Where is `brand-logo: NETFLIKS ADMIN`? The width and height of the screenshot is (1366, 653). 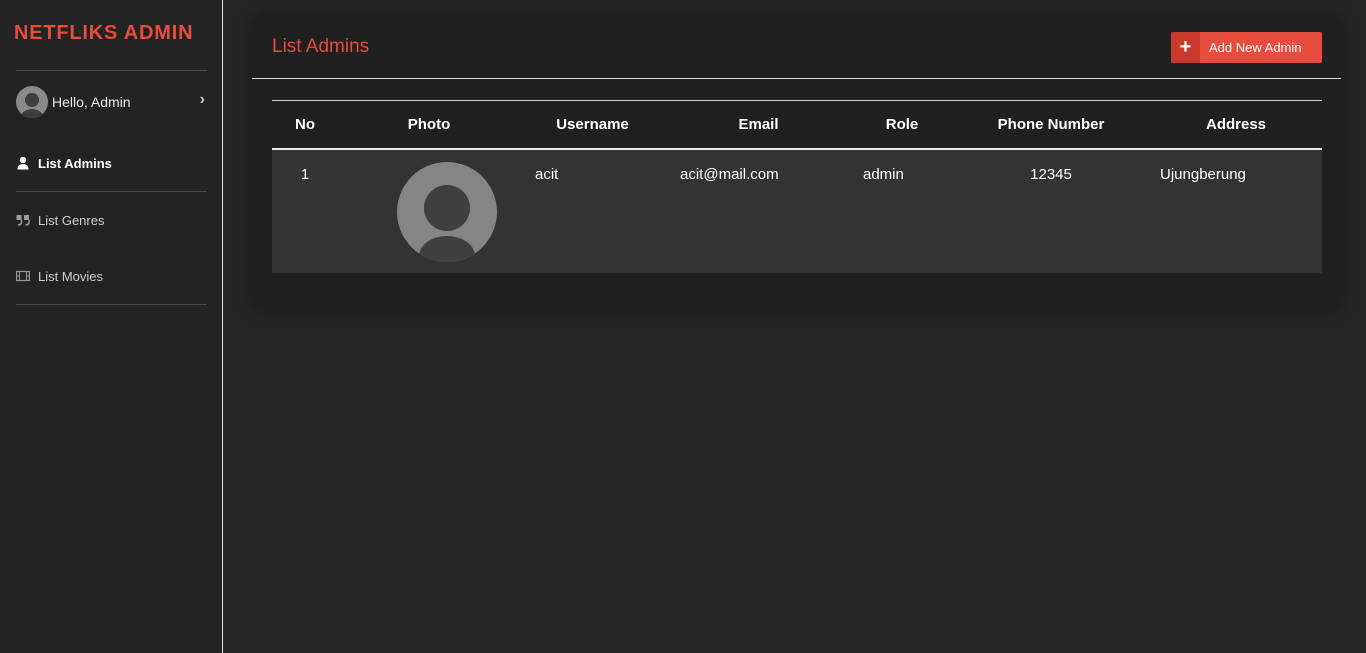 brand-logo: NETFLIKS ADMIN is located at coordinates (103, 33).